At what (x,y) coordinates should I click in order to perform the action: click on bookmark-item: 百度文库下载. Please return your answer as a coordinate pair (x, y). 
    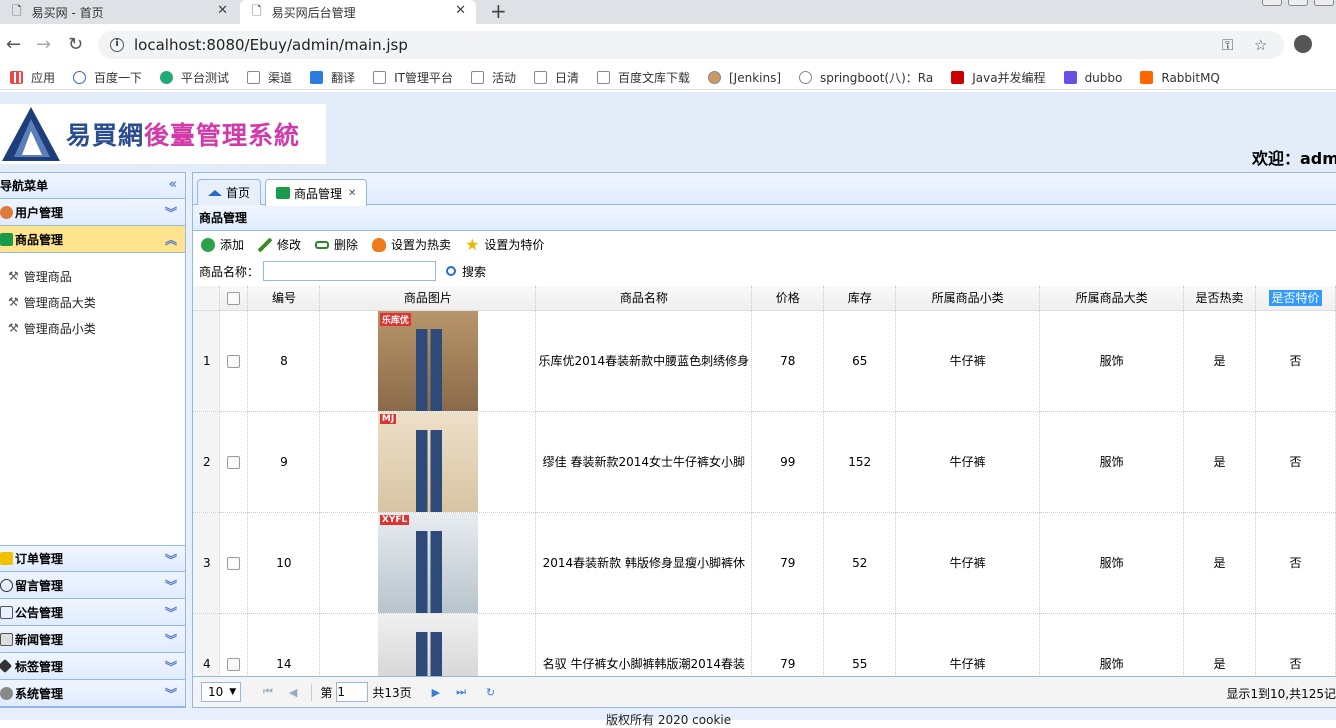
    Looking at the image, I should click on (643, 77).